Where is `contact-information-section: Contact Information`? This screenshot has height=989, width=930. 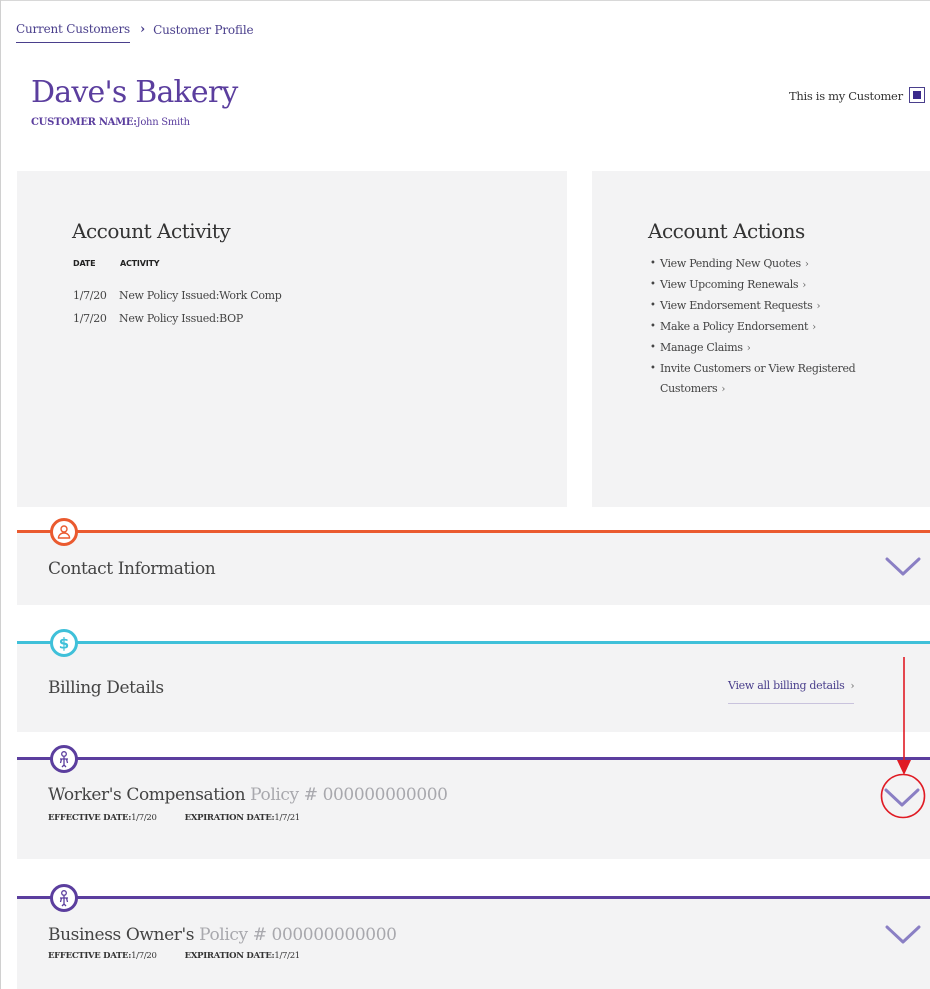
contact-information-section: Contact Information is located at coordinates (473, 561).